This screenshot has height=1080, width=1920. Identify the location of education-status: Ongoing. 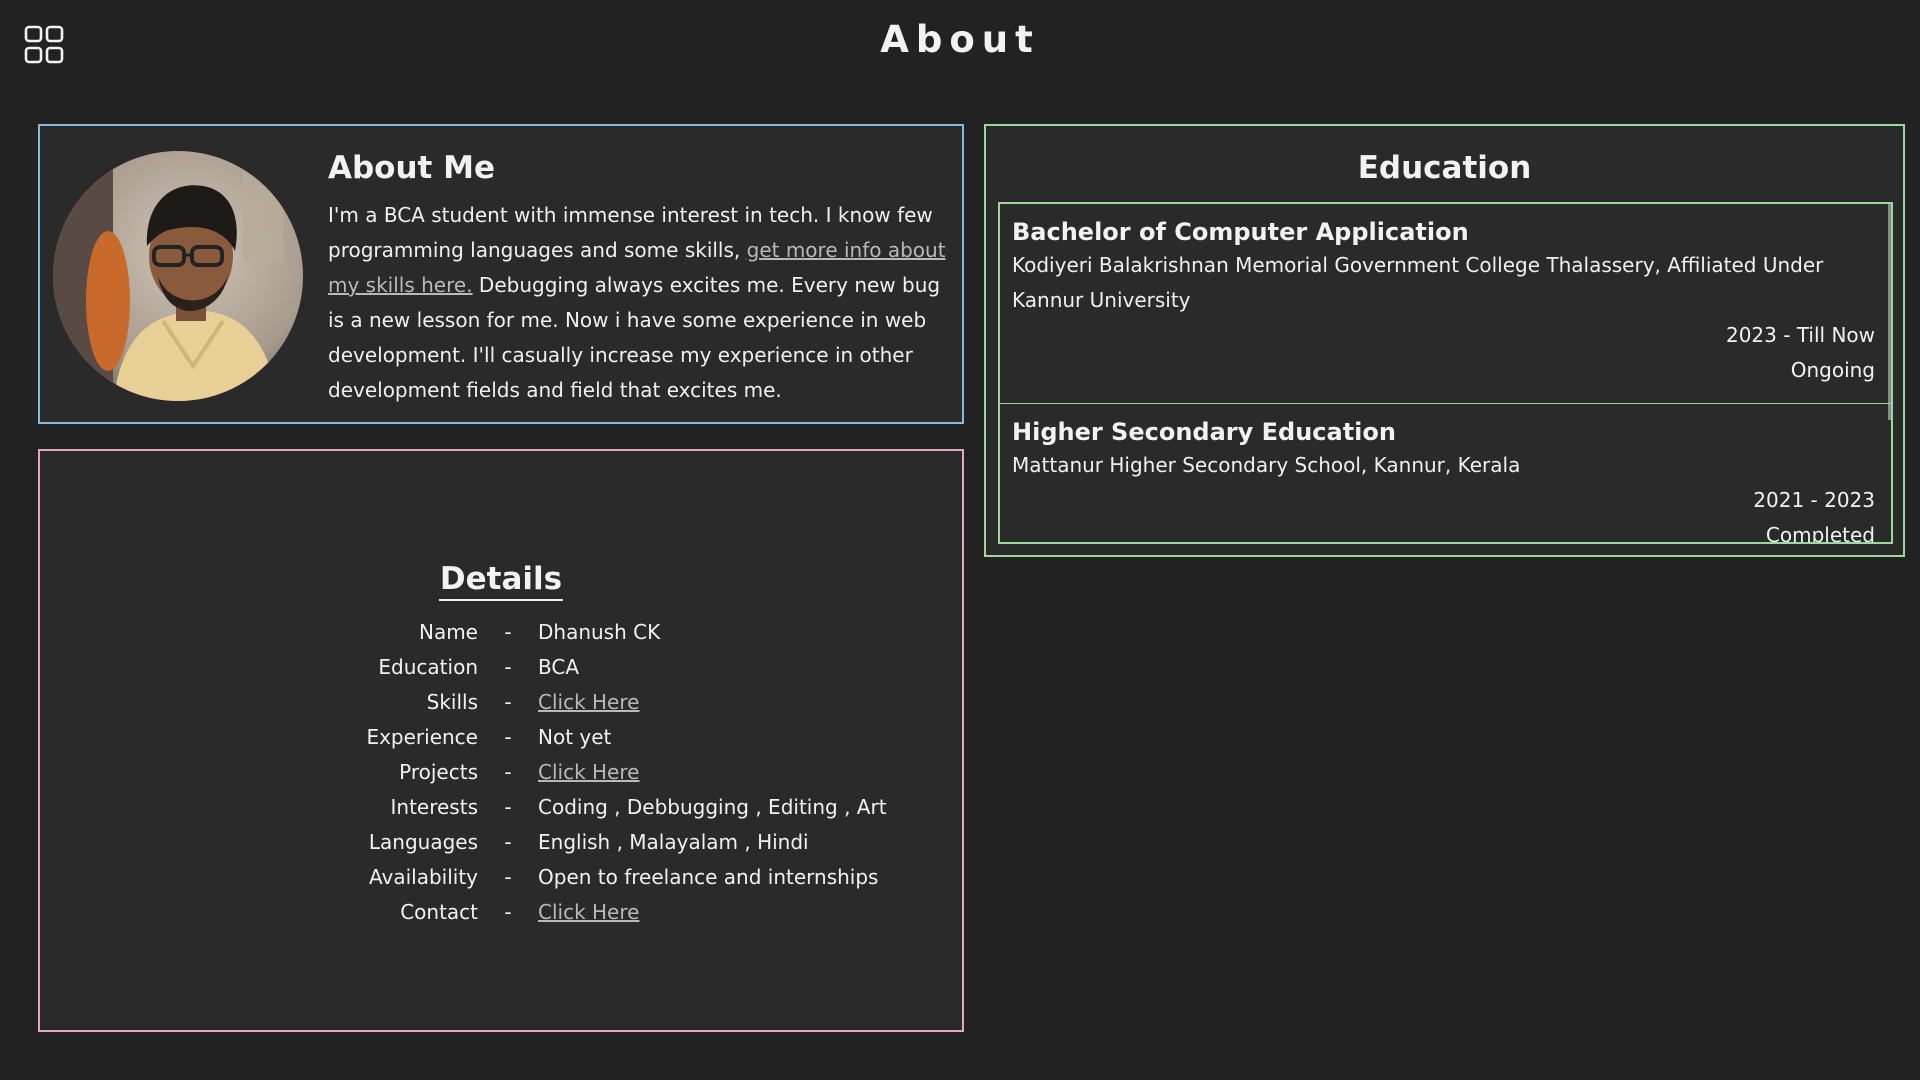
(1832, 370).